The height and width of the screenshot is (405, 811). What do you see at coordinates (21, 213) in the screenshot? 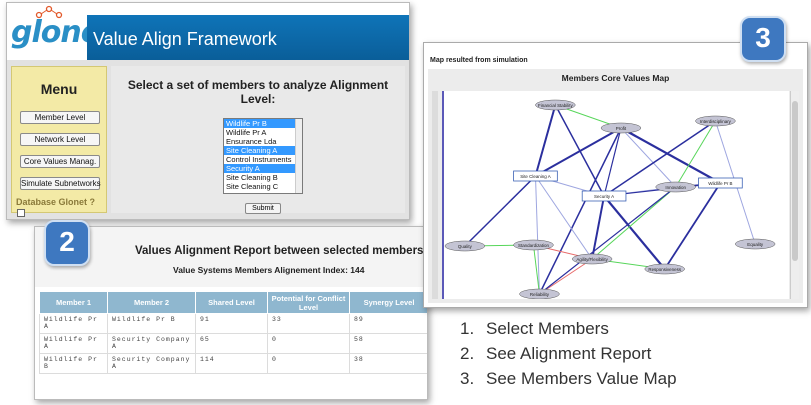
I see `database-glonet-checkbox` at bounding box center [21, 213].